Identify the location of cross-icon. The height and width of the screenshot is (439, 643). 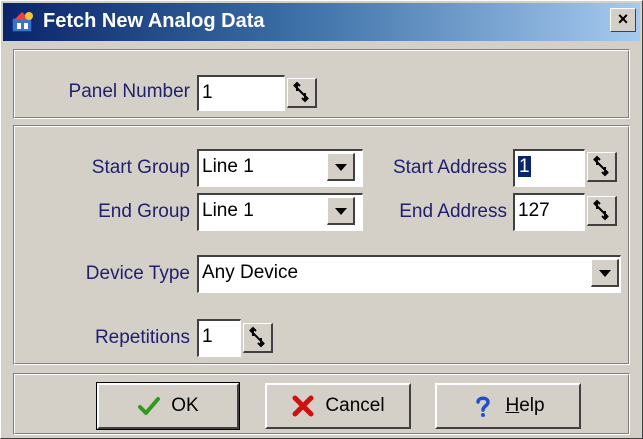
(303, 406).